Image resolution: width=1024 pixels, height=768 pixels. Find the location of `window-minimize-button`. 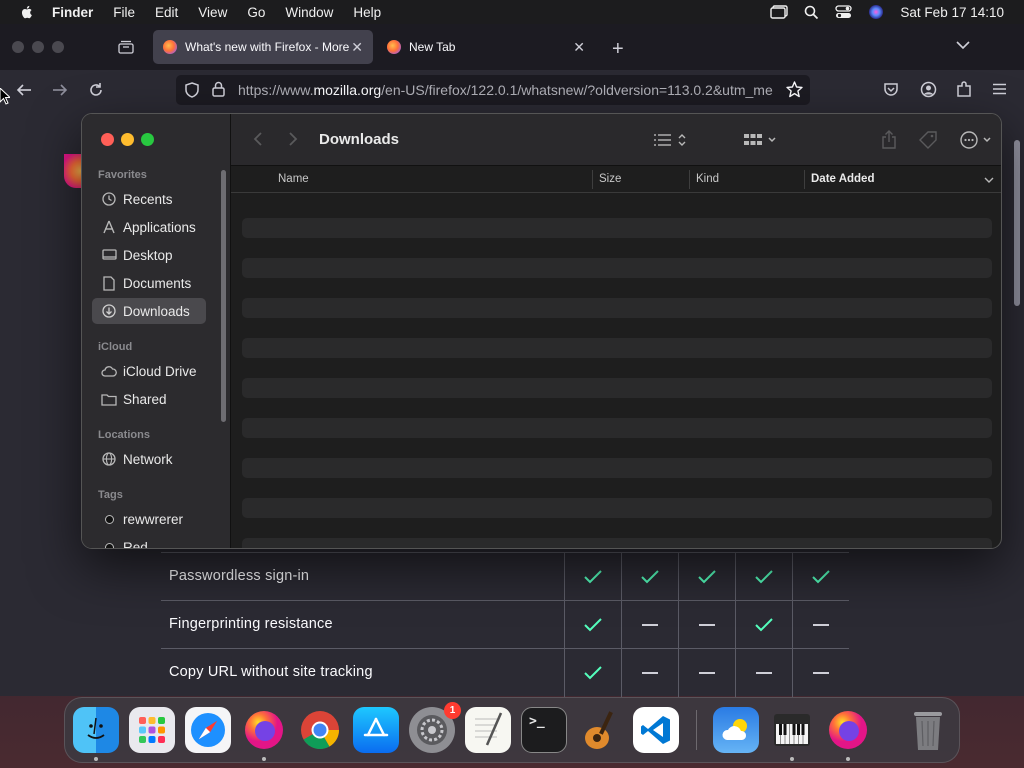

window-minimize-button is located at coordinates (38, 47).